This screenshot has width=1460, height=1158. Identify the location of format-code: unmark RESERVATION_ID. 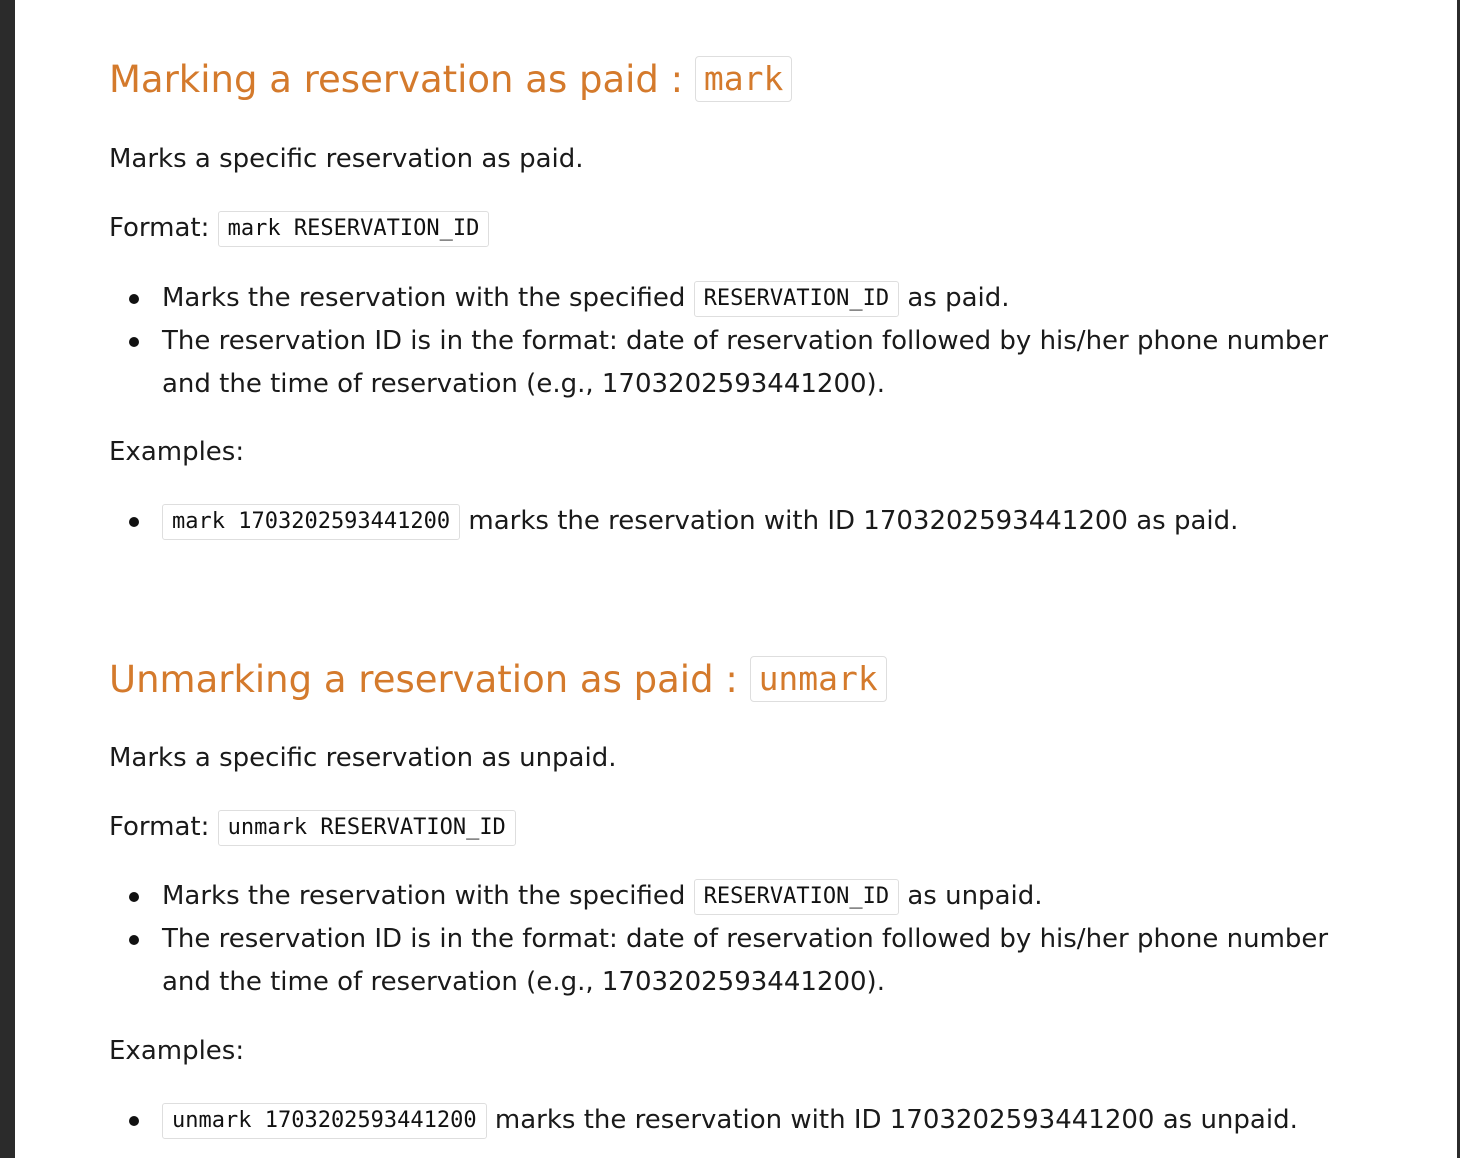
(366, 828).